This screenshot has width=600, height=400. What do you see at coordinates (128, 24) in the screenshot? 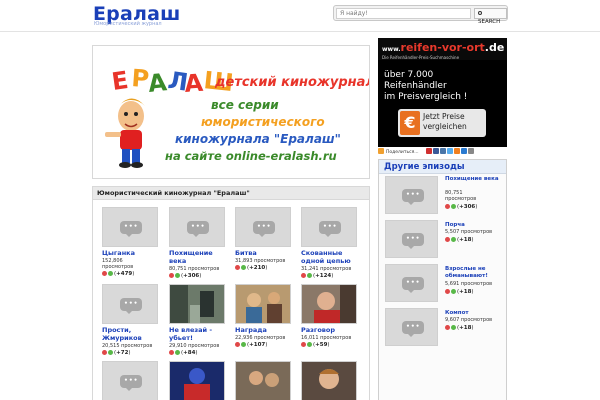
I see `site-tagline: Юмористический журнал` at bounding box center [128, 24].